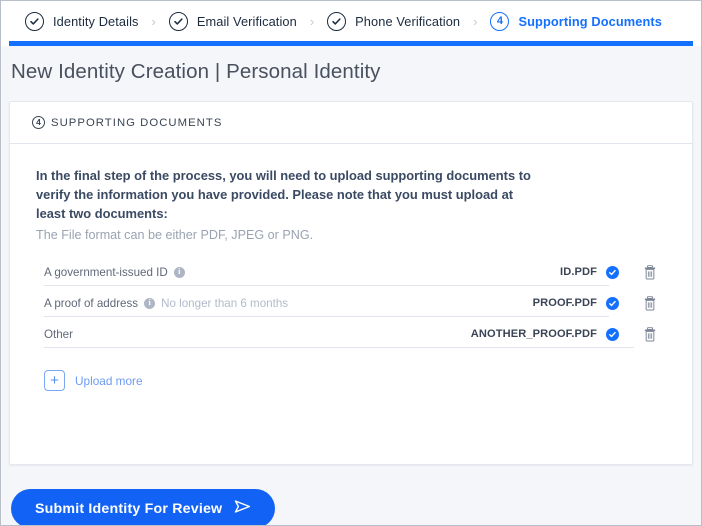 This screenshot has width=702, height=526. Describe the element at coordinates (351, 501) in the screenshot. I see `footer-bar: Submit Identity For Review` at that location.